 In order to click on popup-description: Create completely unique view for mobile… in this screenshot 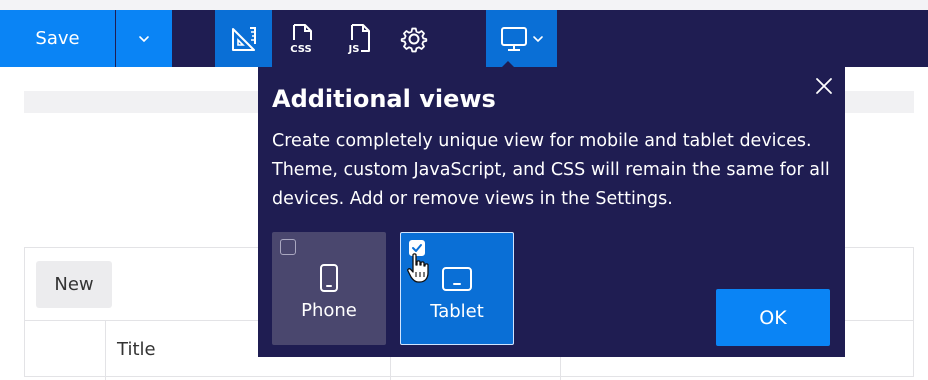, I will do `click(551, 170)`.